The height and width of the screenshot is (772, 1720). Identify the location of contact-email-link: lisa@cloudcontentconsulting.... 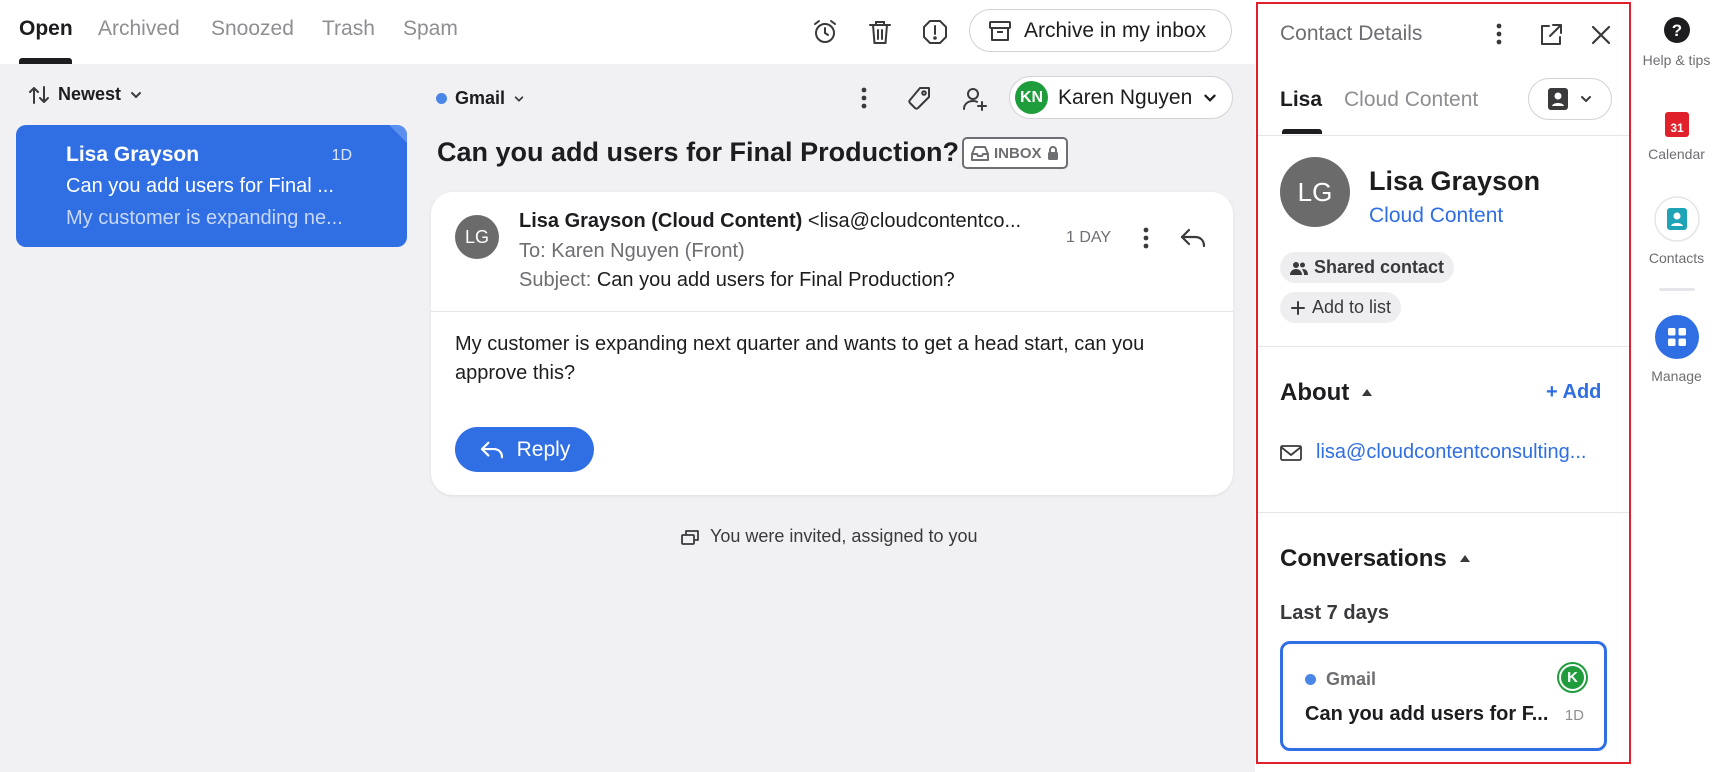
(1433, 452).